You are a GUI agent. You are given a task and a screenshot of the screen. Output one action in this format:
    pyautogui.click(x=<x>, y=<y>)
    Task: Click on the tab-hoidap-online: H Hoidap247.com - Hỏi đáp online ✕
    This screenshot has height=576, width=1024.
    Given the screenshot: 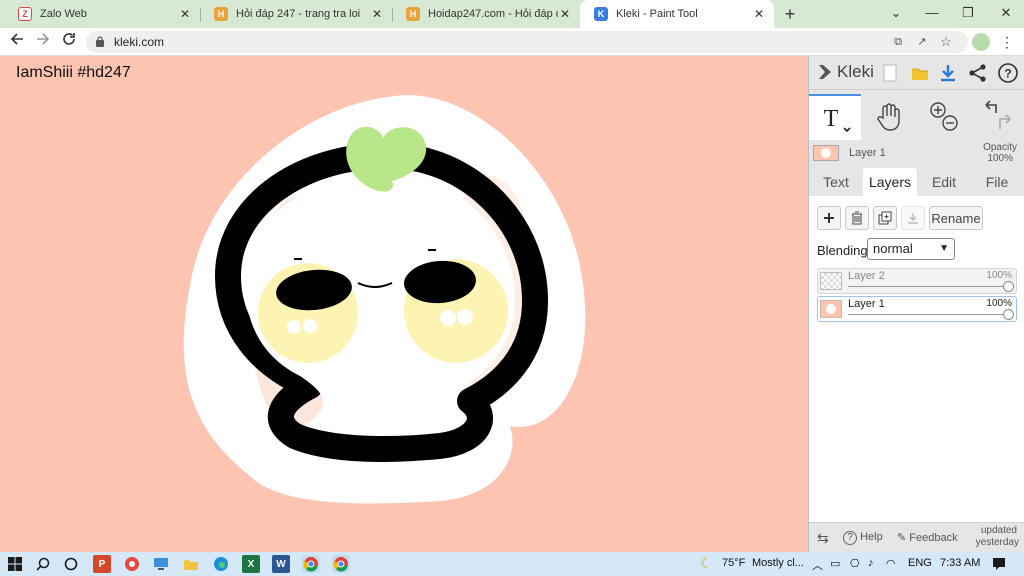 What is the action you would take?
    pyautogui.click(x=486, y=14)
    